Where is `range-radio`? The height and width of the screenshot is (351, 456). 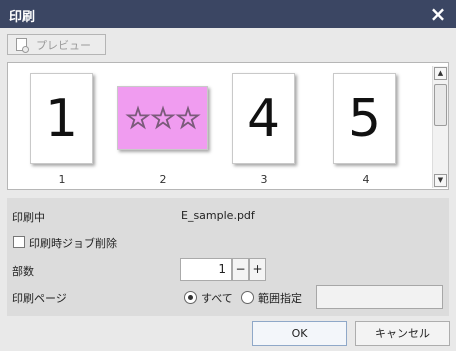 range-radio is located at coordinates (247, 297).